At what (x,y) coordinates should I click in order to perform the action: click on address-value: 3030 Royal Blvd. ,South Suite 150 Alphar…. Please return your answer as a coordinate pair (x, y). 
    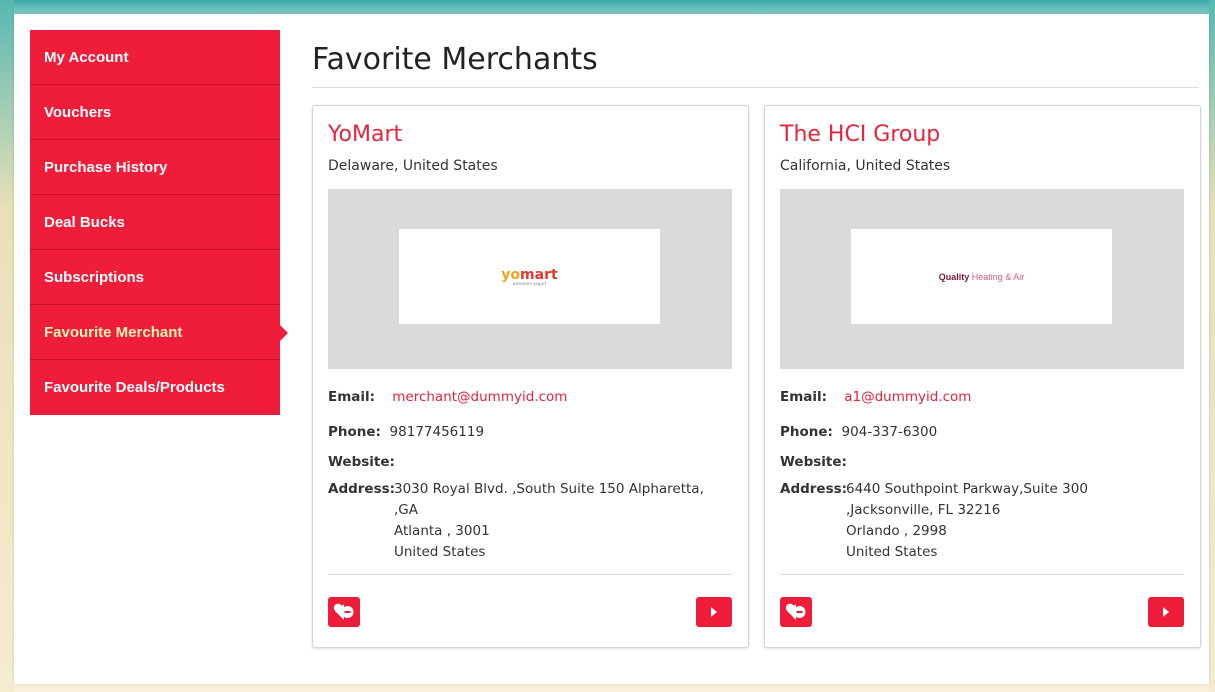
    Looking at the image, I should click on (549, 521).